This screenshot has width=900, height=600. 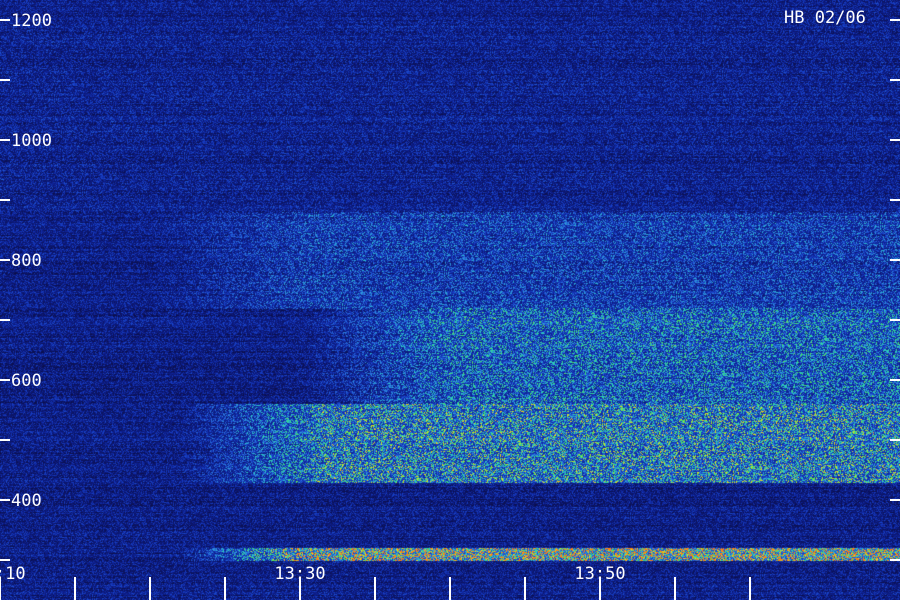 I want to click on y-axis-right, so click(x=895, y=290).